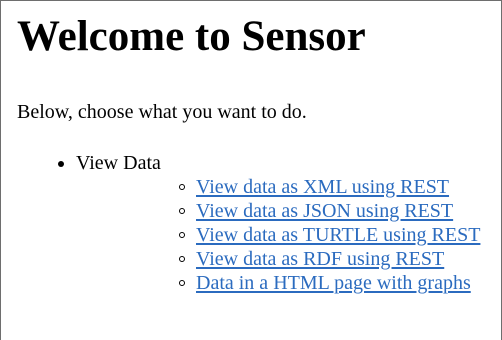 This screenshot has height=340, width=502. What do you see at coordinates (333, 283) in the screenshot?
I see `link-html-graphs: Data in a HTML page with graphs` at bounding box center [333, 283].